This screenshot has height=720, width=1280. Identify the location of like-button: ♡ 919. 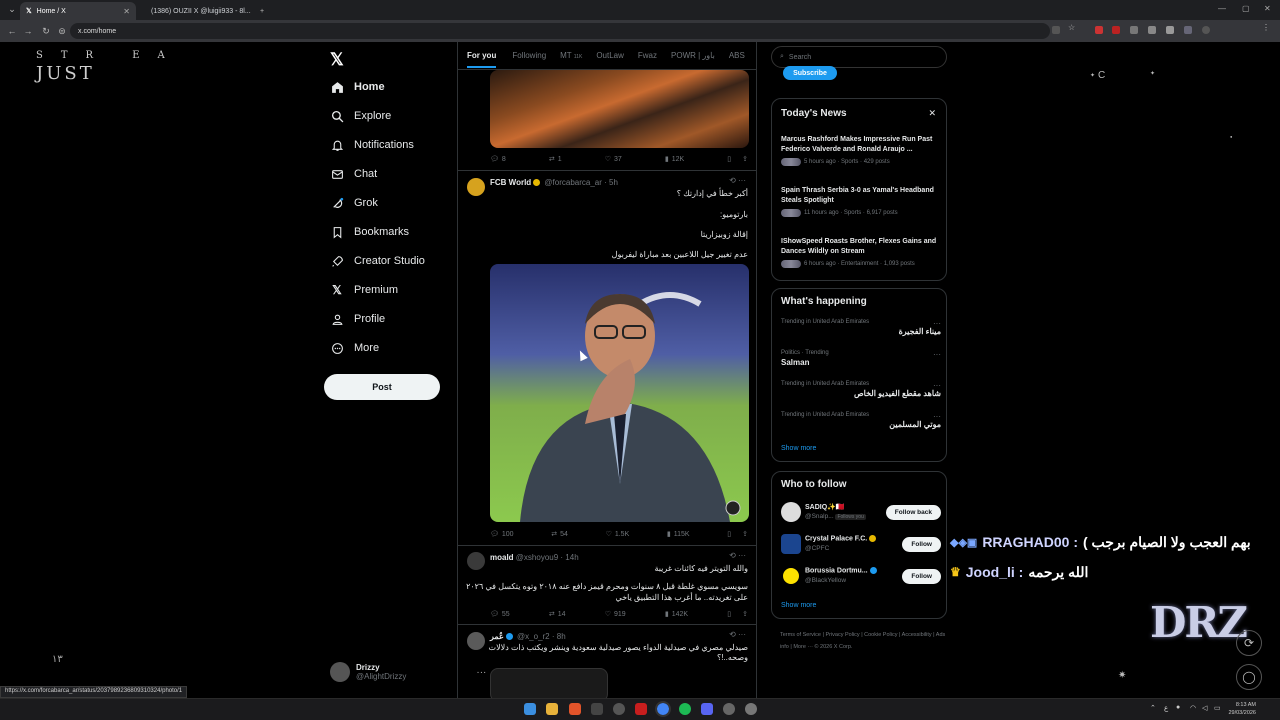
(615, 614).